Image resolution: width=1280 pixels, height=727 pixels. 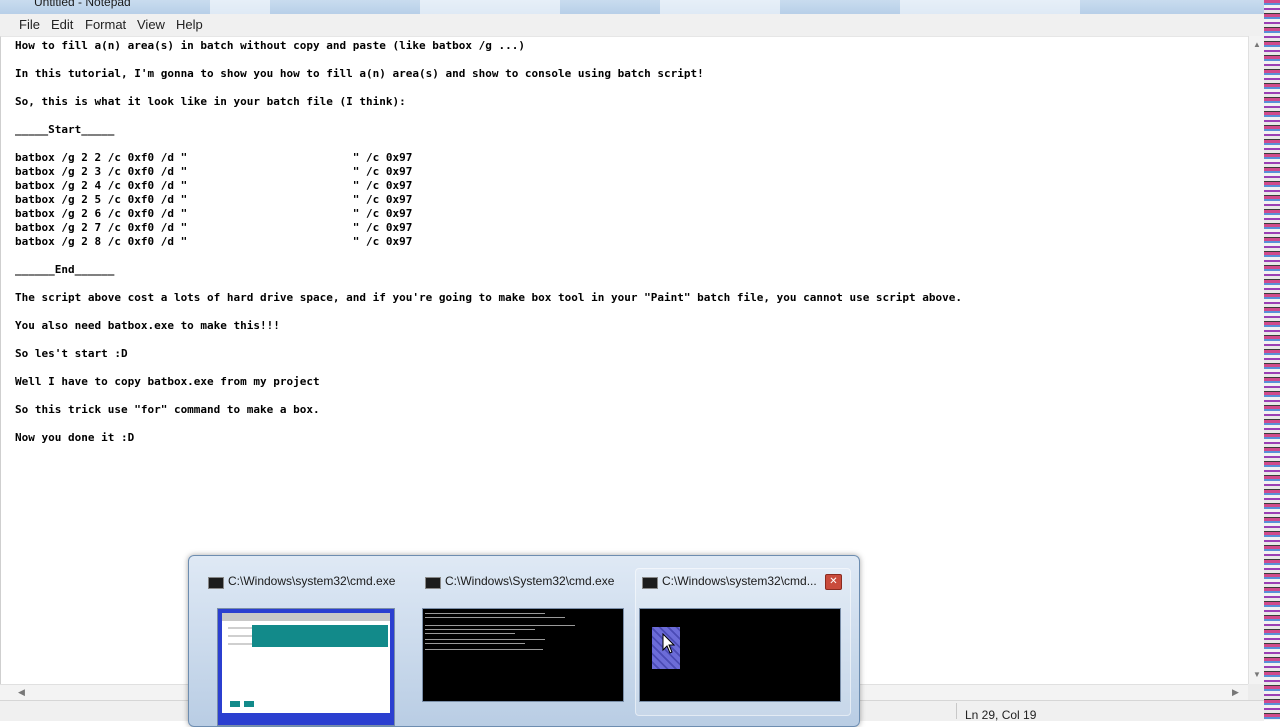 I want to click on menu-format: Format, so click(x=105, y=24).